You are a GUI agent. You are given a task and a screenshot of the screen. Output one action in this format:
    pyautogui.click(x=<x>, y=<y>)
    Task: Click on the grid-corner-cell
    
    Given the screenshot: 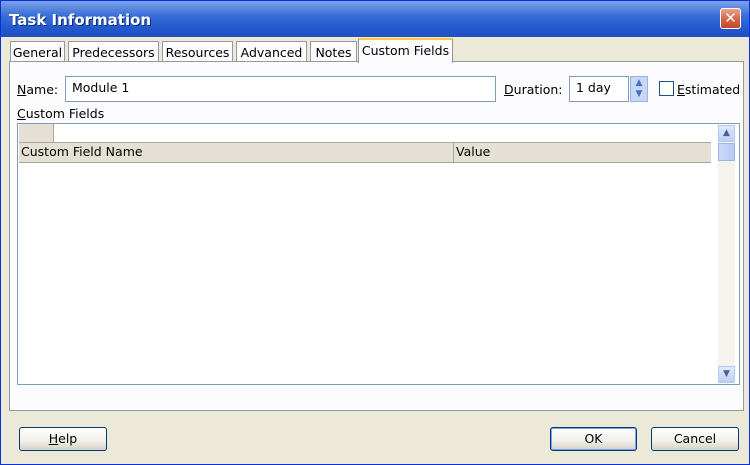 What is the action you would take?
    pyautogui.click(x=36, y=133)
    